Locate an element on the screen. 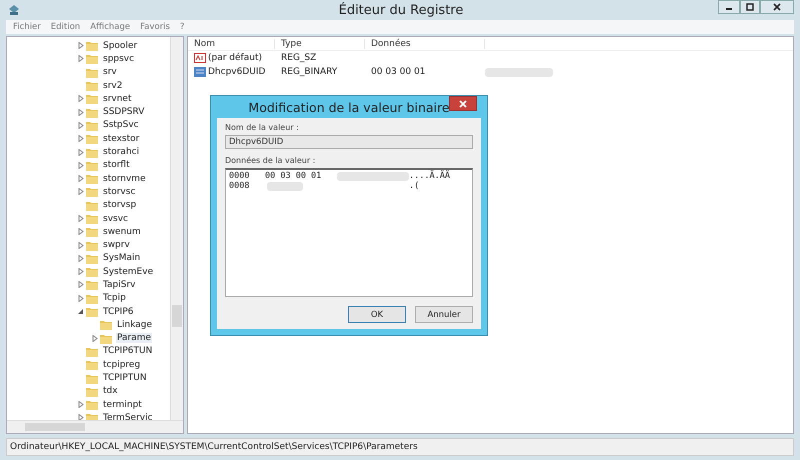 The height and width of the screenshot is (460, 800). tree-item: TermServic is located at coordinates (128, 416).